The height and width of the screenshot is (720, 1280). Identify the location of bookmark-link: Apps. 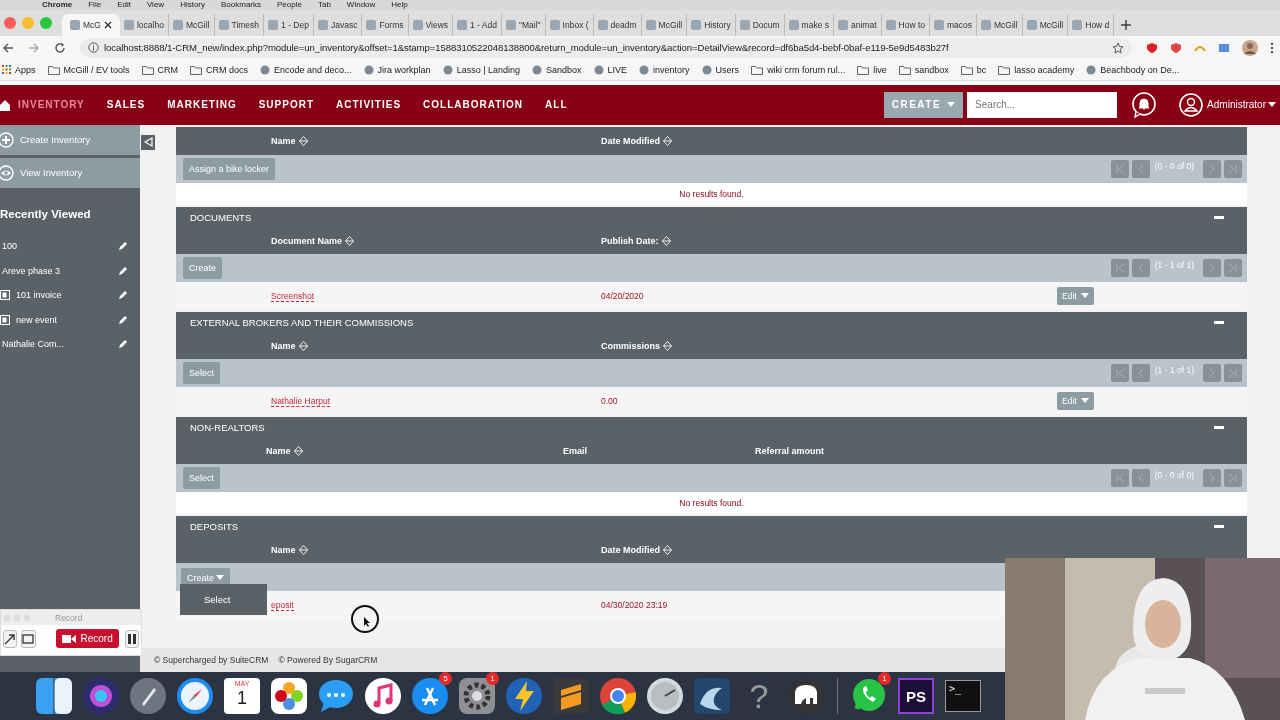
(25, 69).